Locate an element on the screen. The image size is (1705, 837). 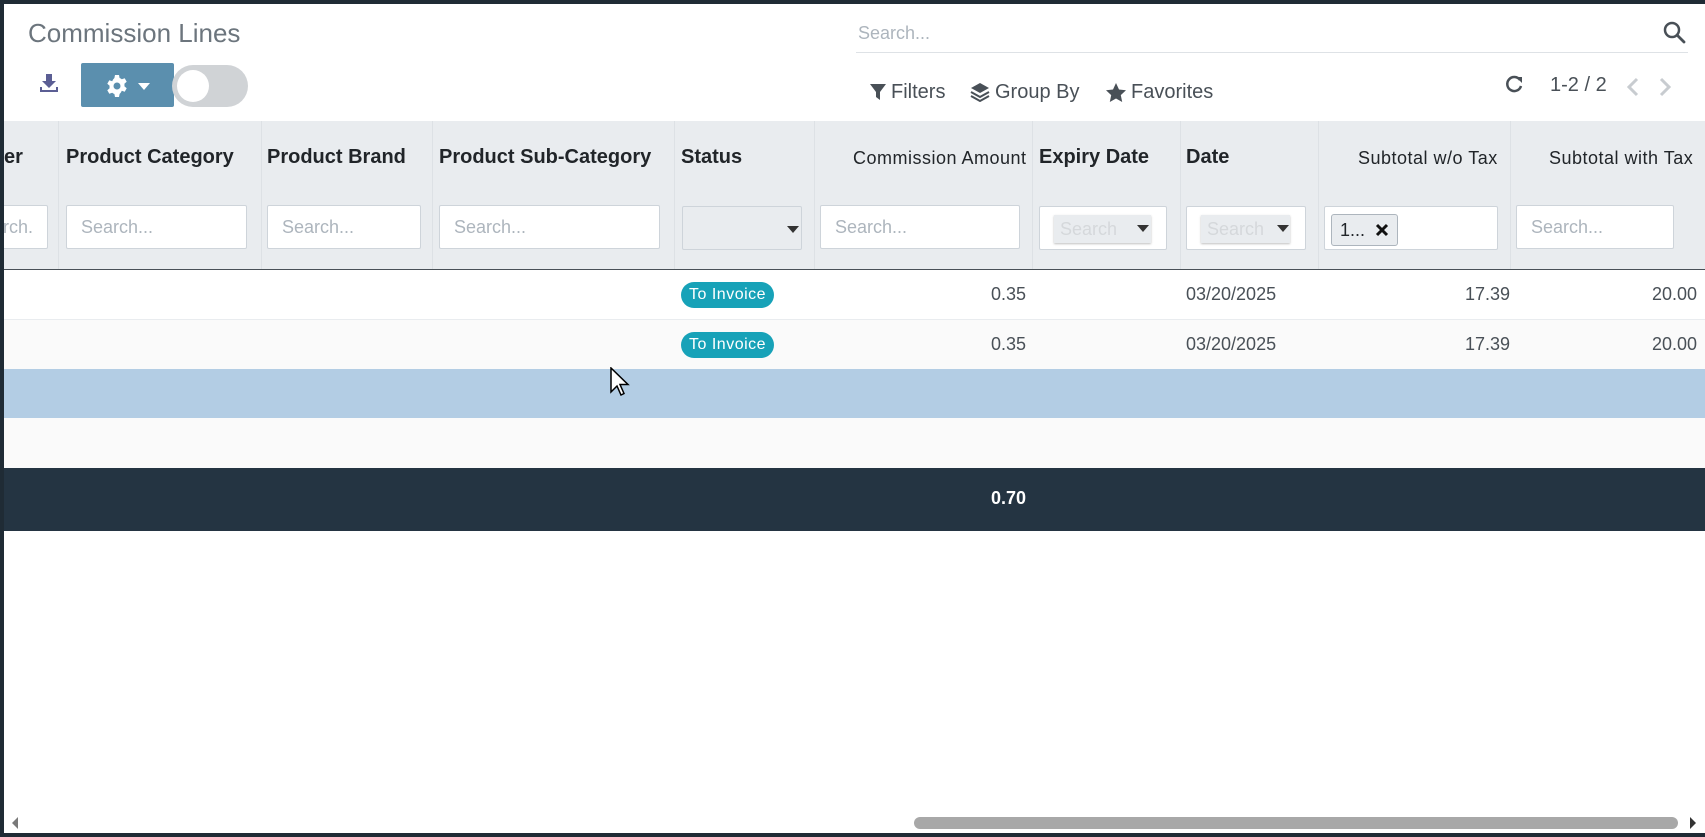
search-bar is located at coordinates (1272, 33).